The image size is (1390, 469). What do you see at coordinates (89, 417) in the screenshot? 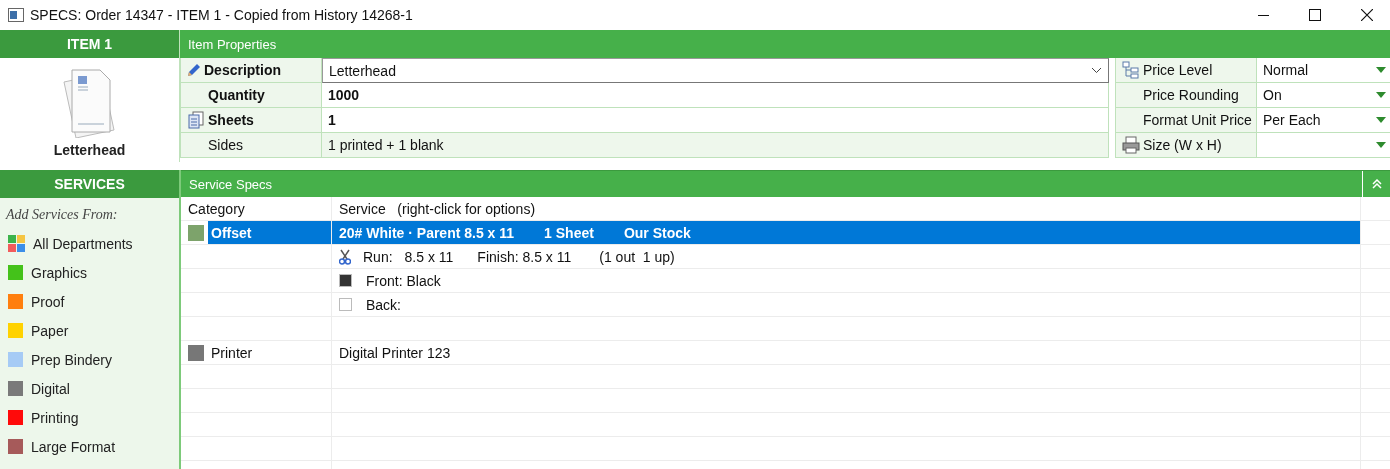
I see `department-item: Printing` at bounding box center [89, 417].